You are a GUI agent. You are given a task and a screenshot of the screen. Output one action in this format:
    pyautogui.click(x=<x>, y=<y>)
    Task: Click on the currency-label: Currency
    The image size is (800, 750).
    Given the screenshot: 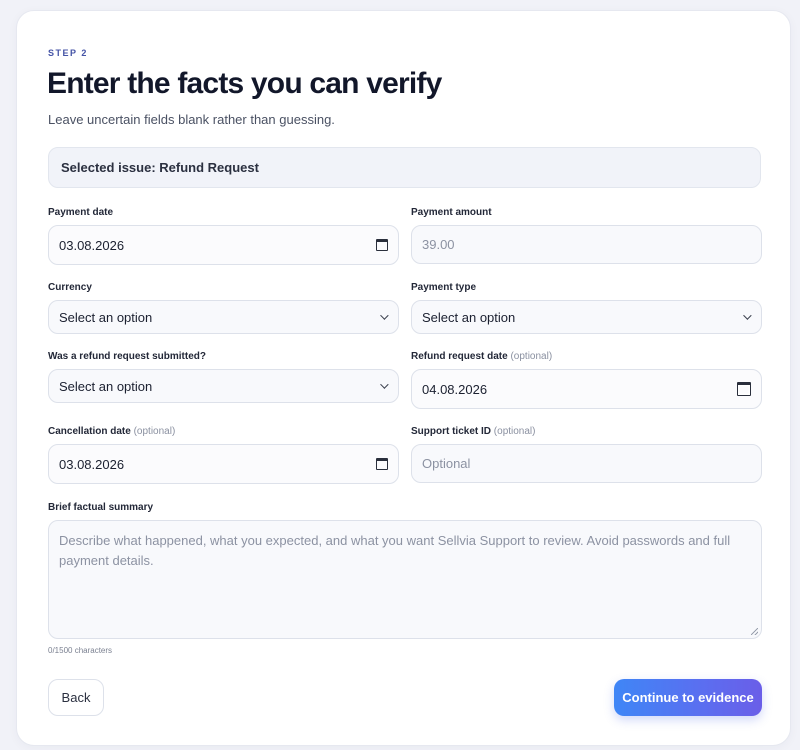 What is the action you would take?
    pyautogui.click(x=70, y=287)
    